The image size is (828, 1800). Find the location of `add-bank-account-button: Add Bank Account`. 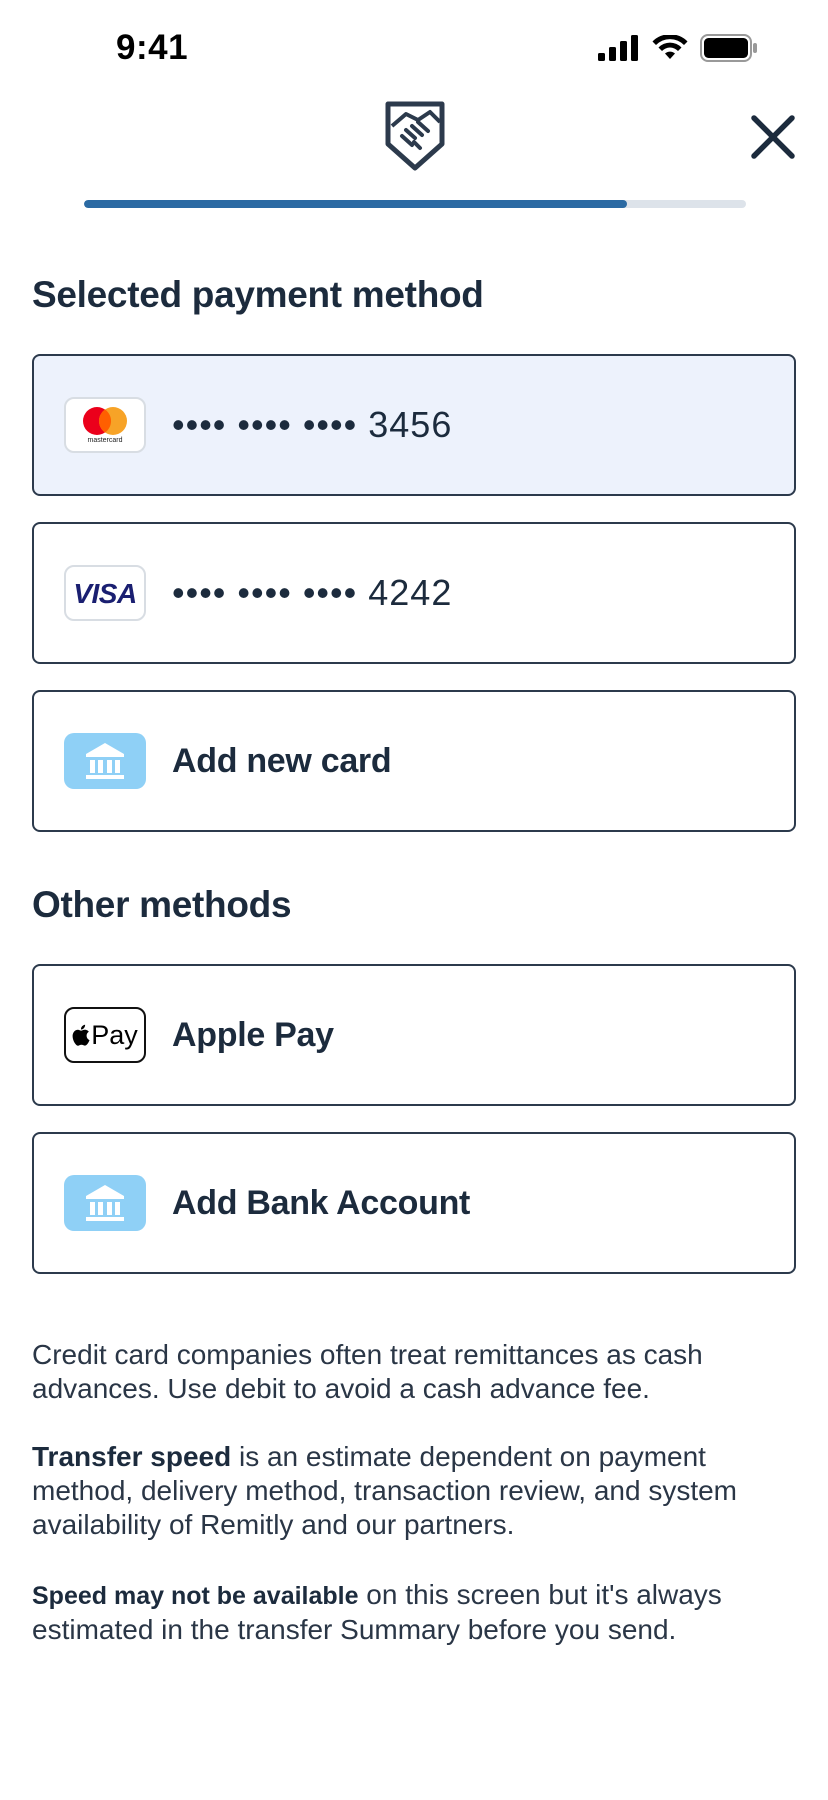

add-bank-account-button: Add Bank Account is located at coordinates (414, 1203).